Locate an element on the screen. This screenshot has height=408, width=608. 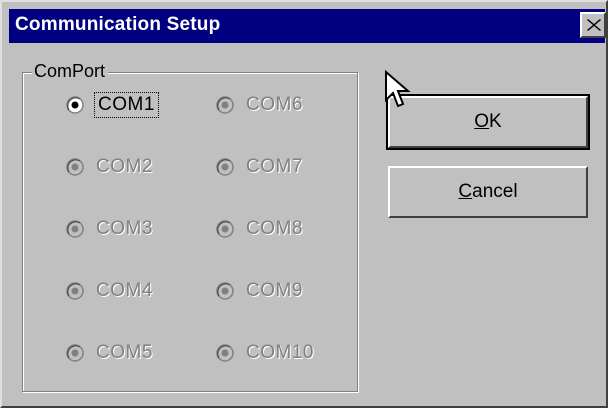
comport-group-label: ComPort is located at coordinates (70, 71).